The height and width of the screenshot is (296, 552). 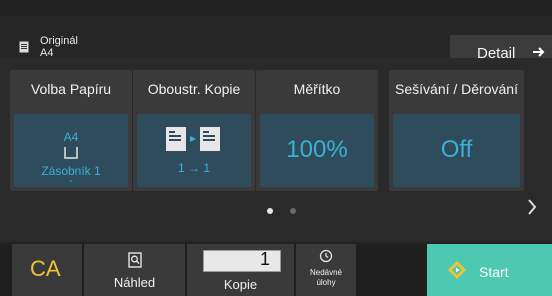 I want to click on copies-field: 1, so click(x=242, y=260).